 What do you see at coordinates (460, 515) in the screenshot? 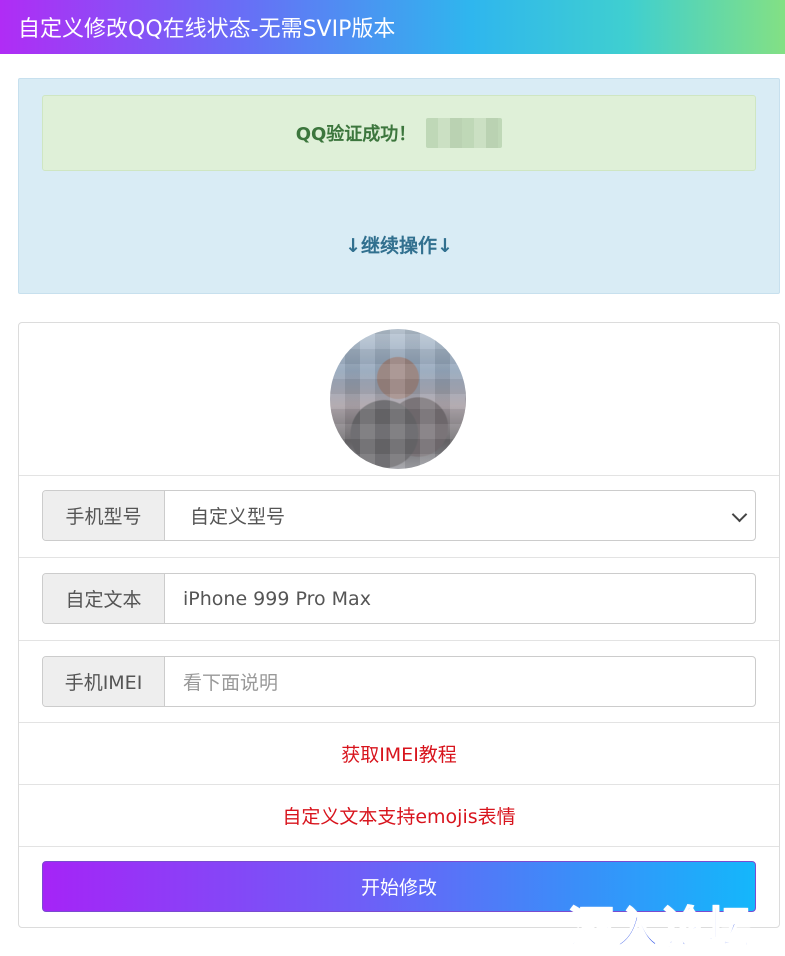
I see `model-select: 自定义型号` at bounding box center [460, 515].